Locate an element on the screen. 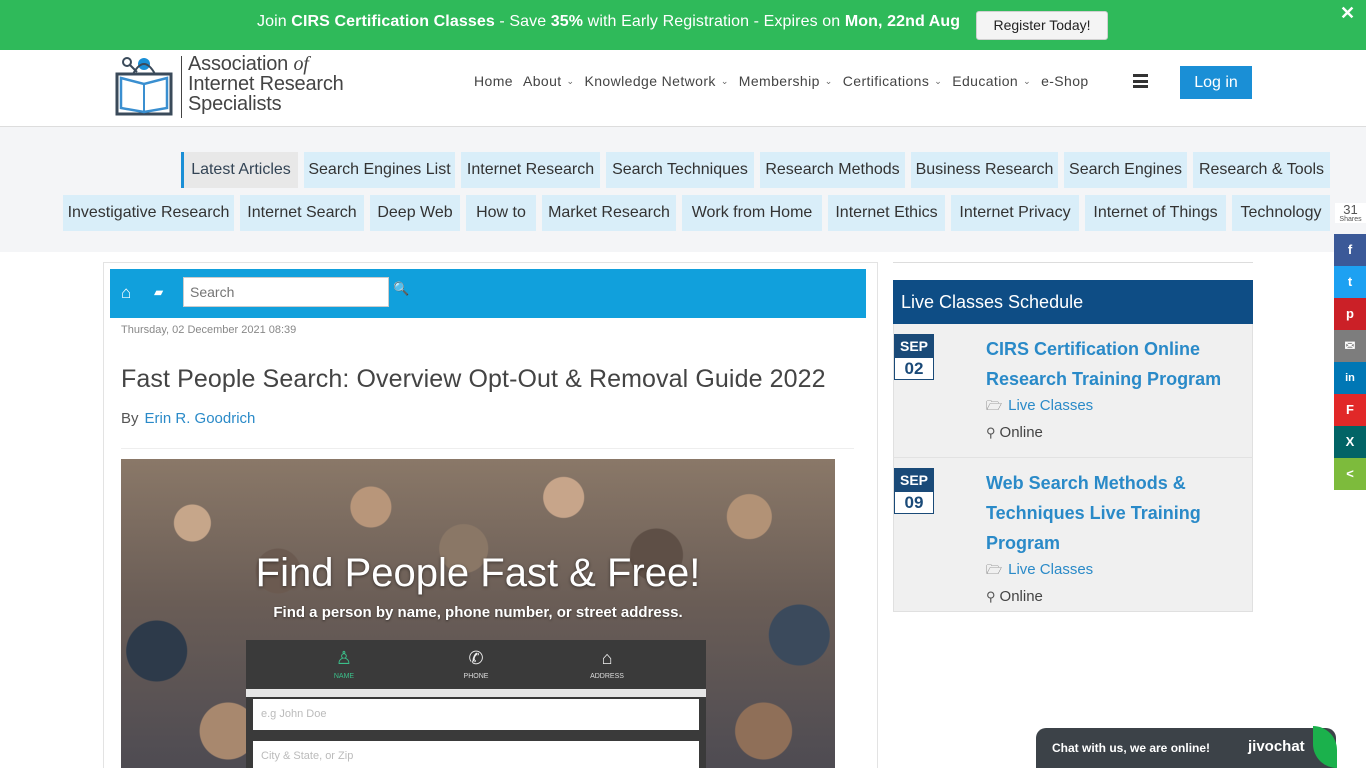 Image resolution: width=1366 pixels, height=768 pixels. linkedin-share-button: in is located at coordinates (1350, 378).